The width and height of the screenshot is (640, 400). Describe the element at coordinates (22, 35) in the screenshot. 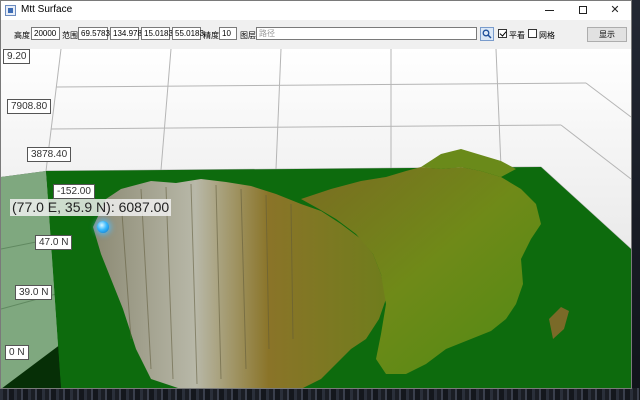

I see `height-label: 高度` at that location.